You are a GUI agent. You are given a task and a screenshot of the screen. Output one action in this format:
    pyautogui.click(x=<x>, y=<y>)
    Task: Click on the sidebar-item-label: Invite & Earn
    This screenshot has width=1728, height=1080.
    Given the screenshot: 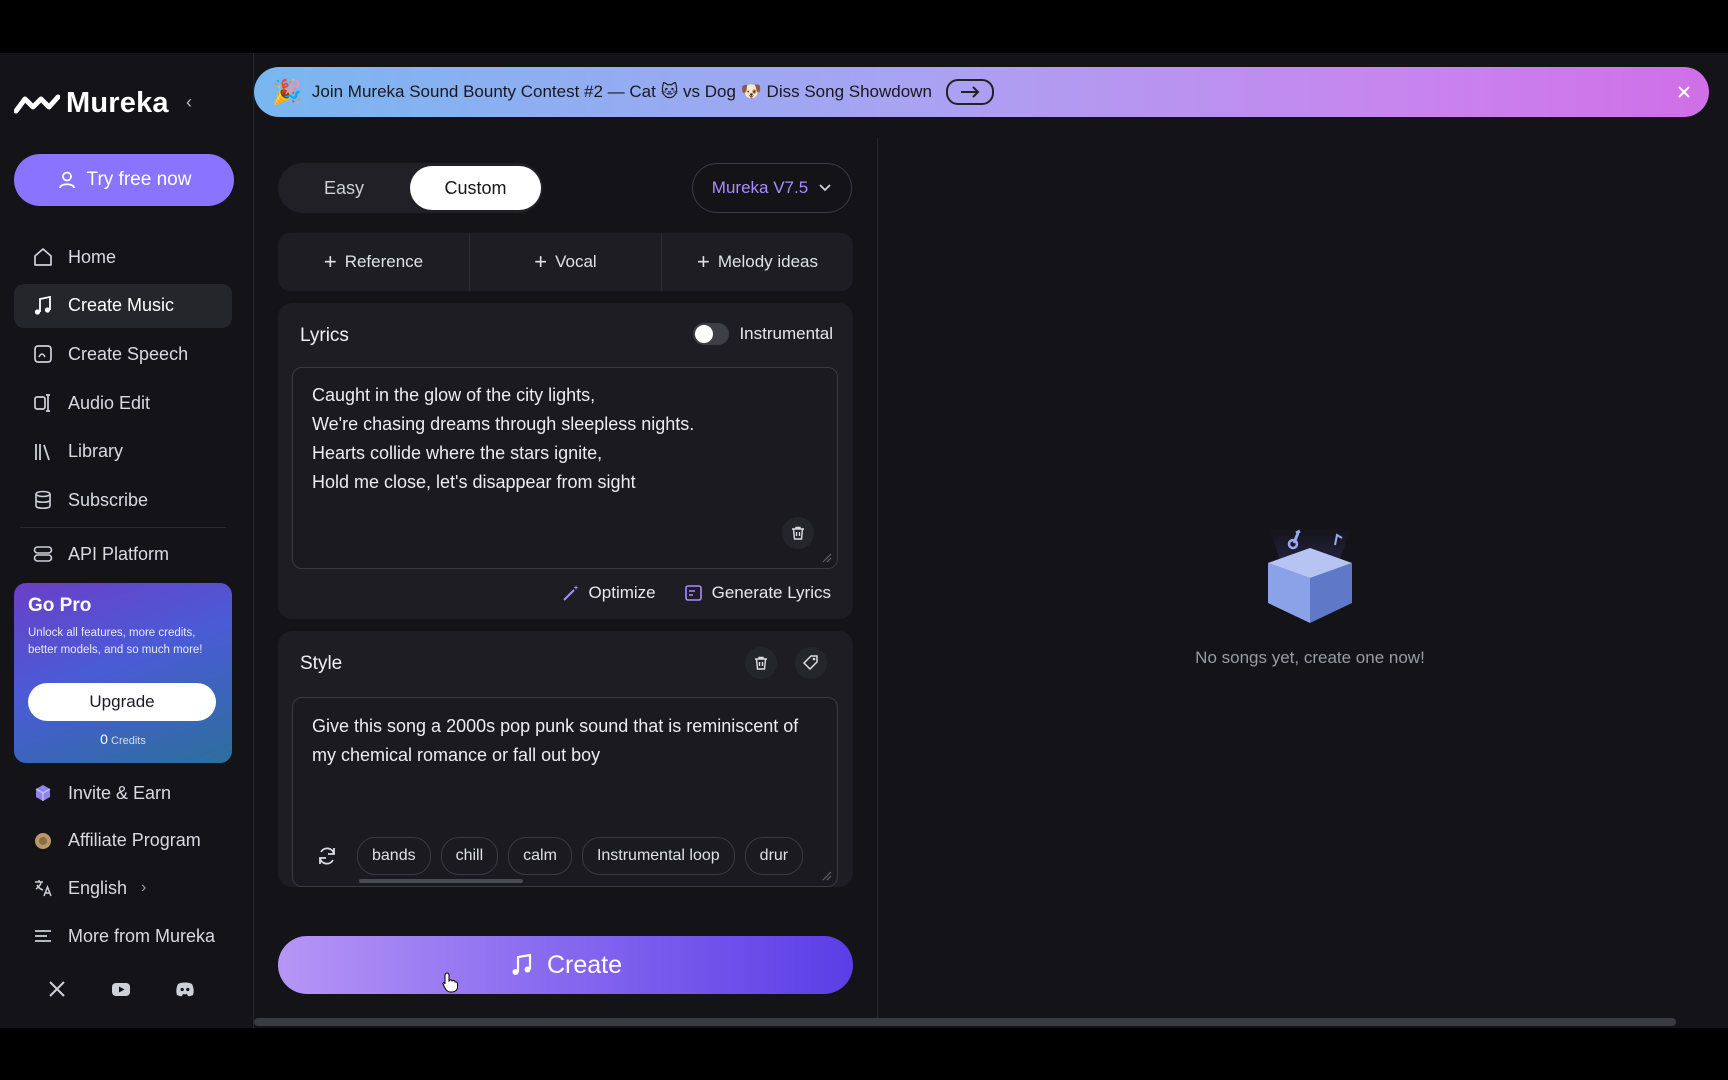 What is the action you would take?
    pyautogui.click(x=120, y=792)
    